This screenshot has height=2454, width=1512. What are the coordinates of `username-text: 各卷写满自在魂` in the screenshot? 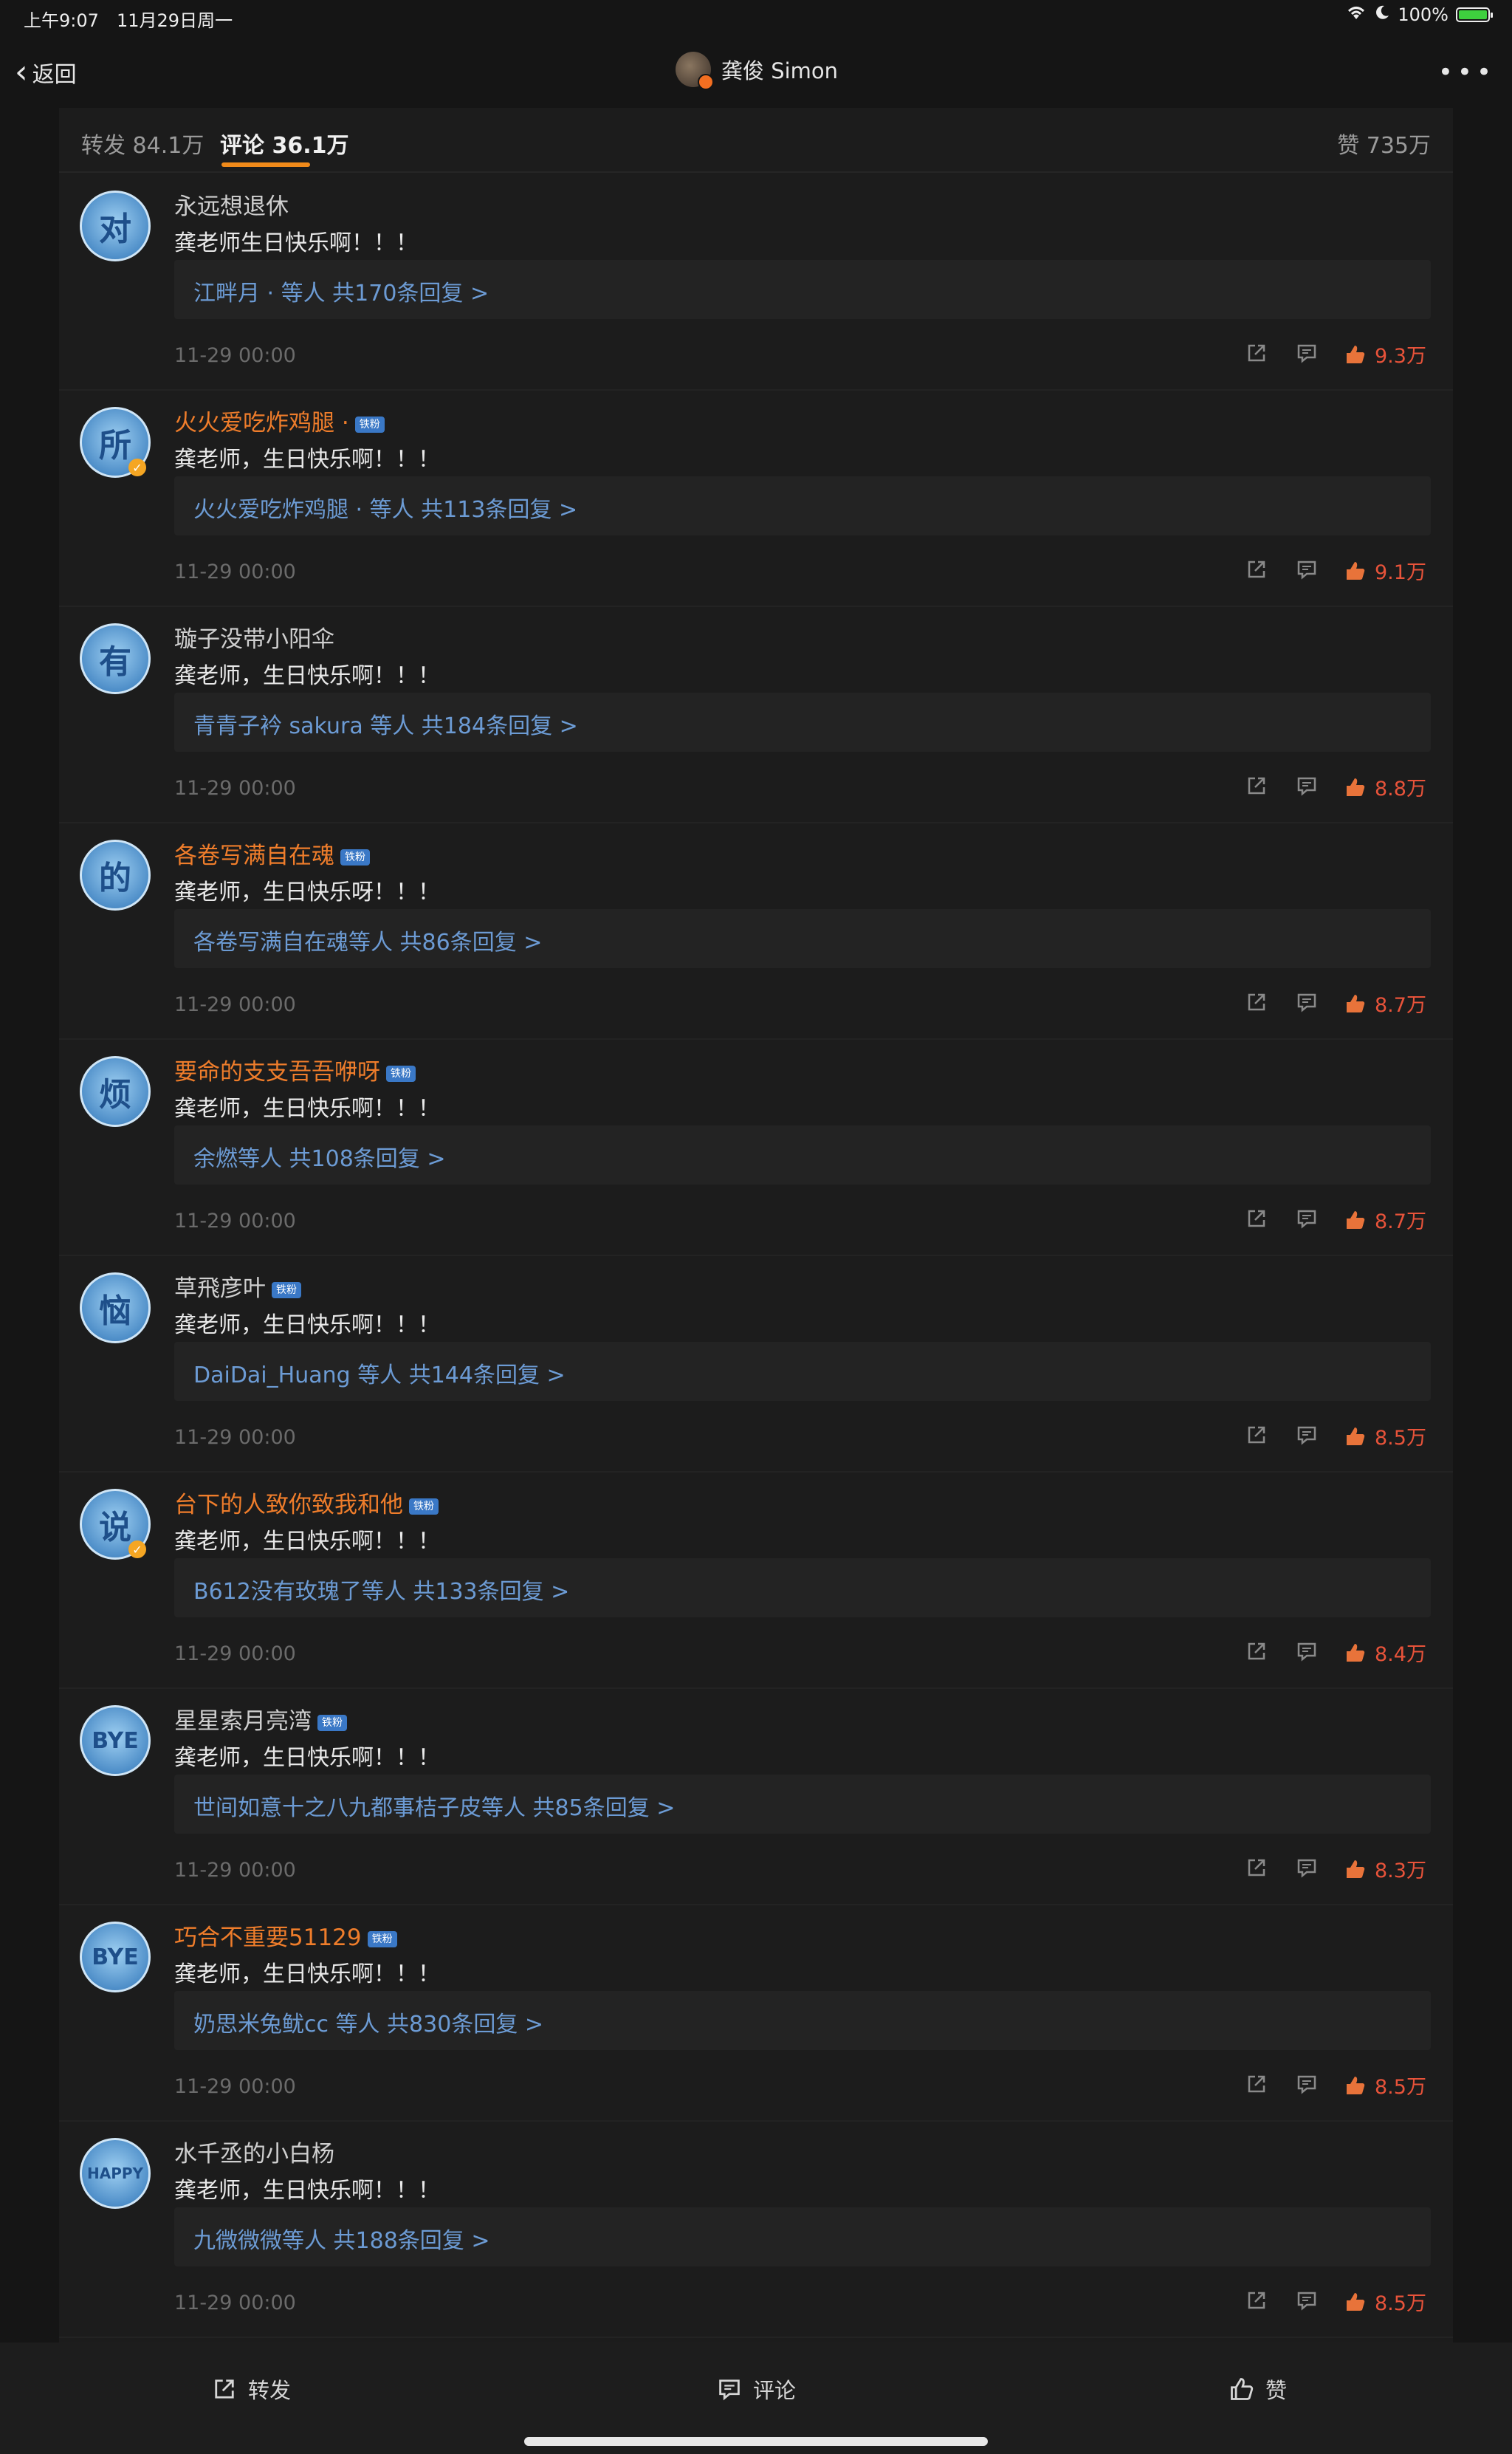 It's located at (254, 856).